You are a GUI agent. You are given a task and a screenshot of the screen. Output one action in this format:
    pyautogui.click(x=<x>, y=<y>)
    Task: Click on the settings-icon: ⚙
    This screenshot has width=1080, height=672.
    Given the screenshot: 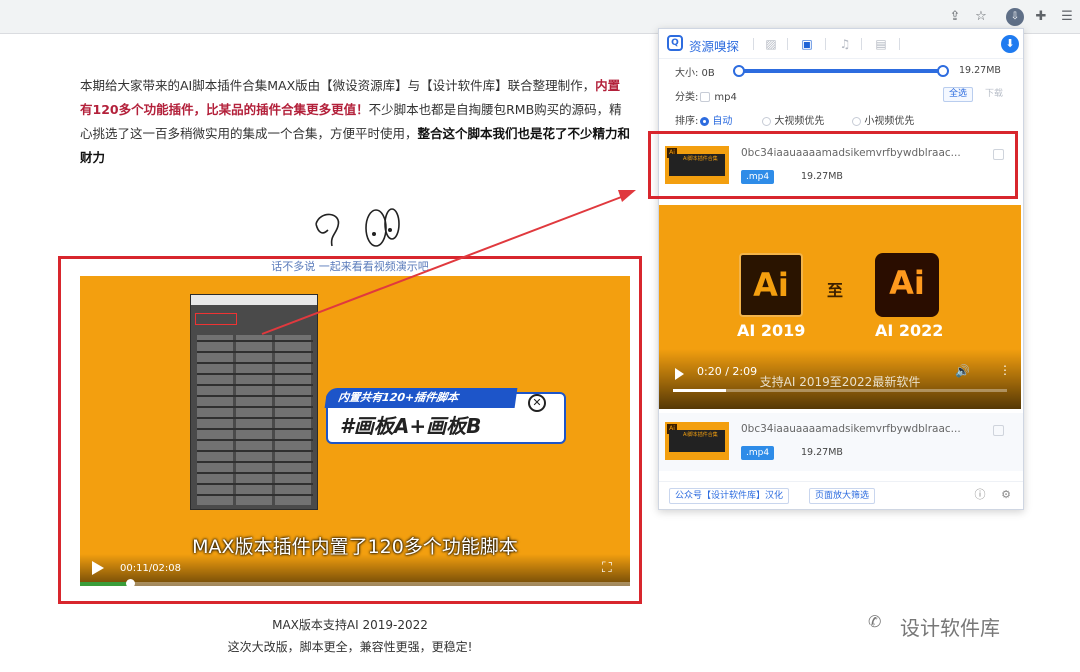 What is the action you would take?
    pyautogui.click(x=1006, y=495)
    